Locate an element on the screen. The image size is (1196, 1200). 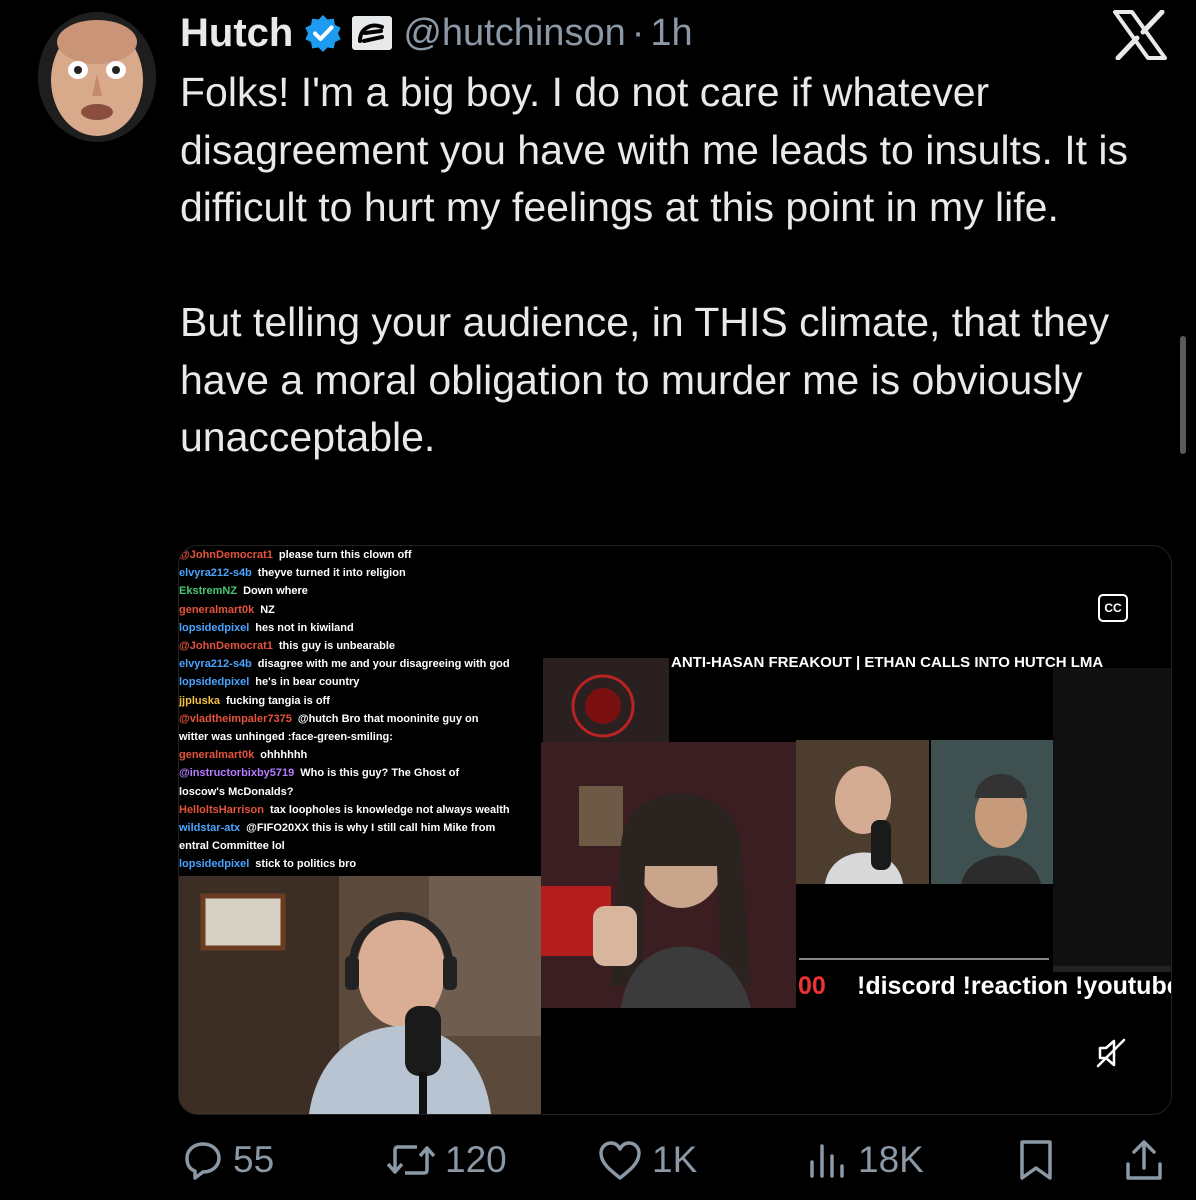
timestamp: 1h is located at coordinates (671, 33).